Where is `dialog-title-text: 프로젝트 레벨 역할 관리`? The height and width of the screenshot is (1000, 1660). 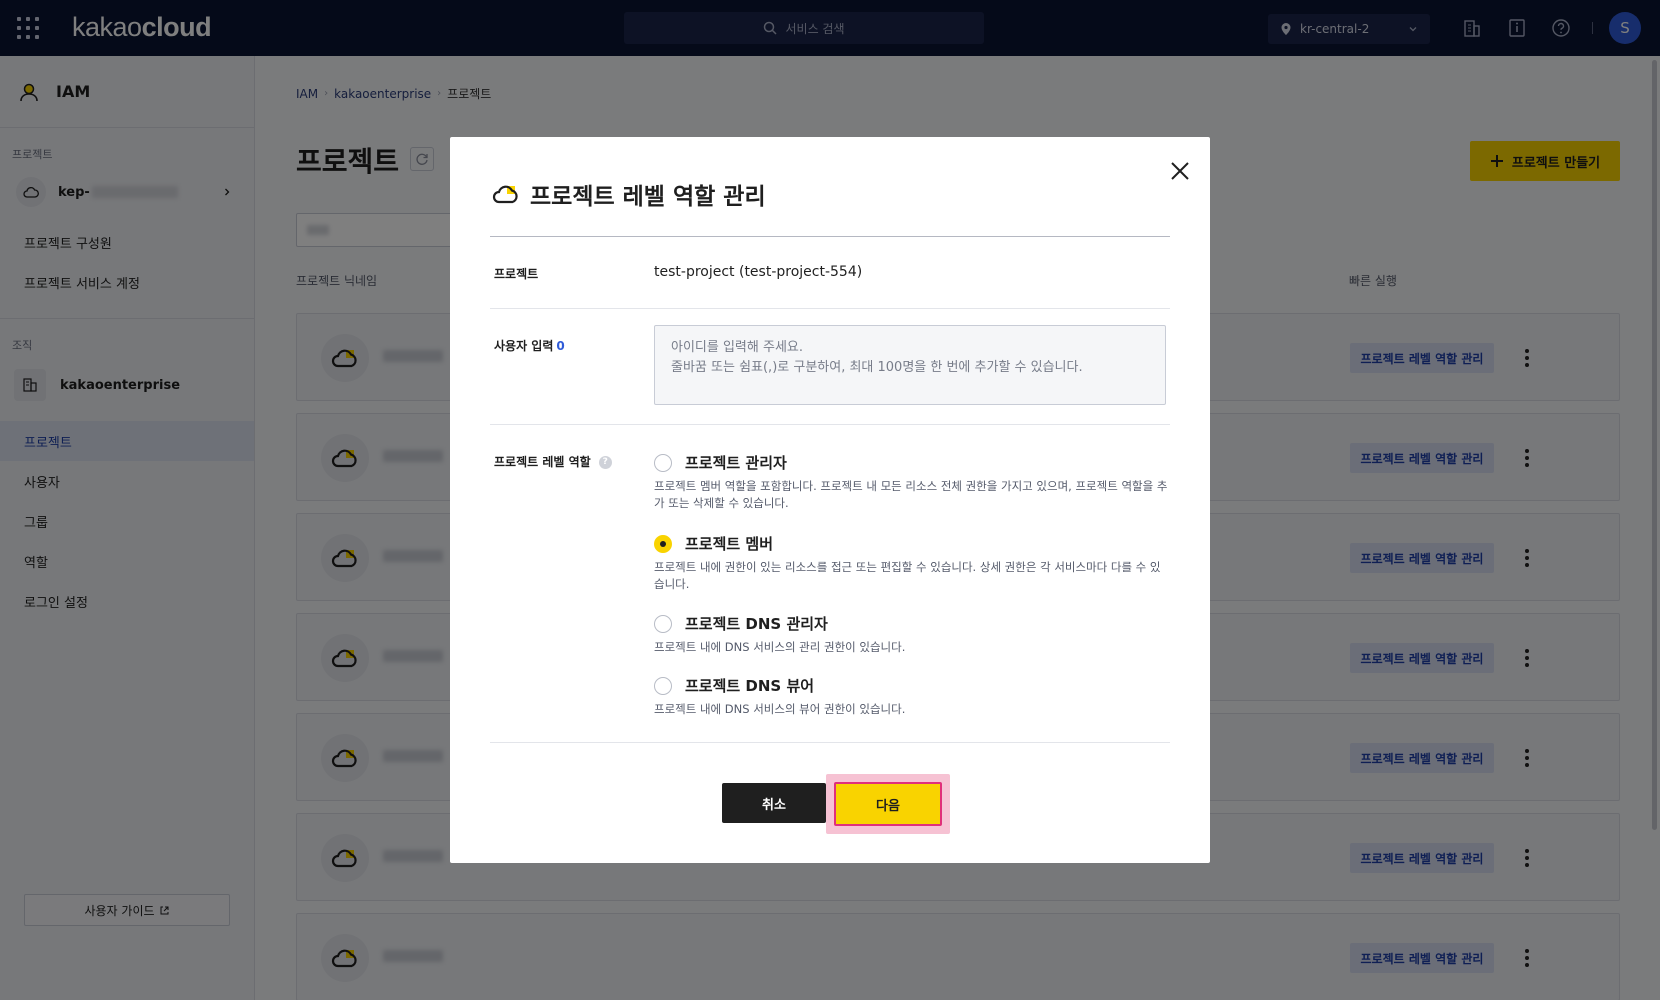
dialog-title-text: 프로젝트 레벨 역할 관리 is located at coordinates (648, 197).